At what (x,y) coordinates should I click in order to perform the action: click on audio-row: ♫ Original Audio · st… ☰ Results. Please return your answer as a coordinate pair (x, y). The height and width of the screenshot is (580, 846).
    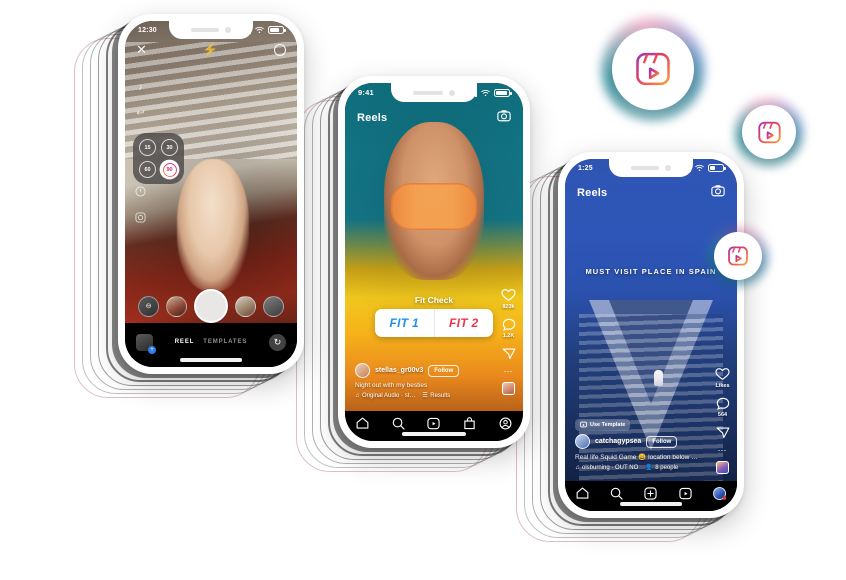
    Looking at the image, I should click on (422, 396).